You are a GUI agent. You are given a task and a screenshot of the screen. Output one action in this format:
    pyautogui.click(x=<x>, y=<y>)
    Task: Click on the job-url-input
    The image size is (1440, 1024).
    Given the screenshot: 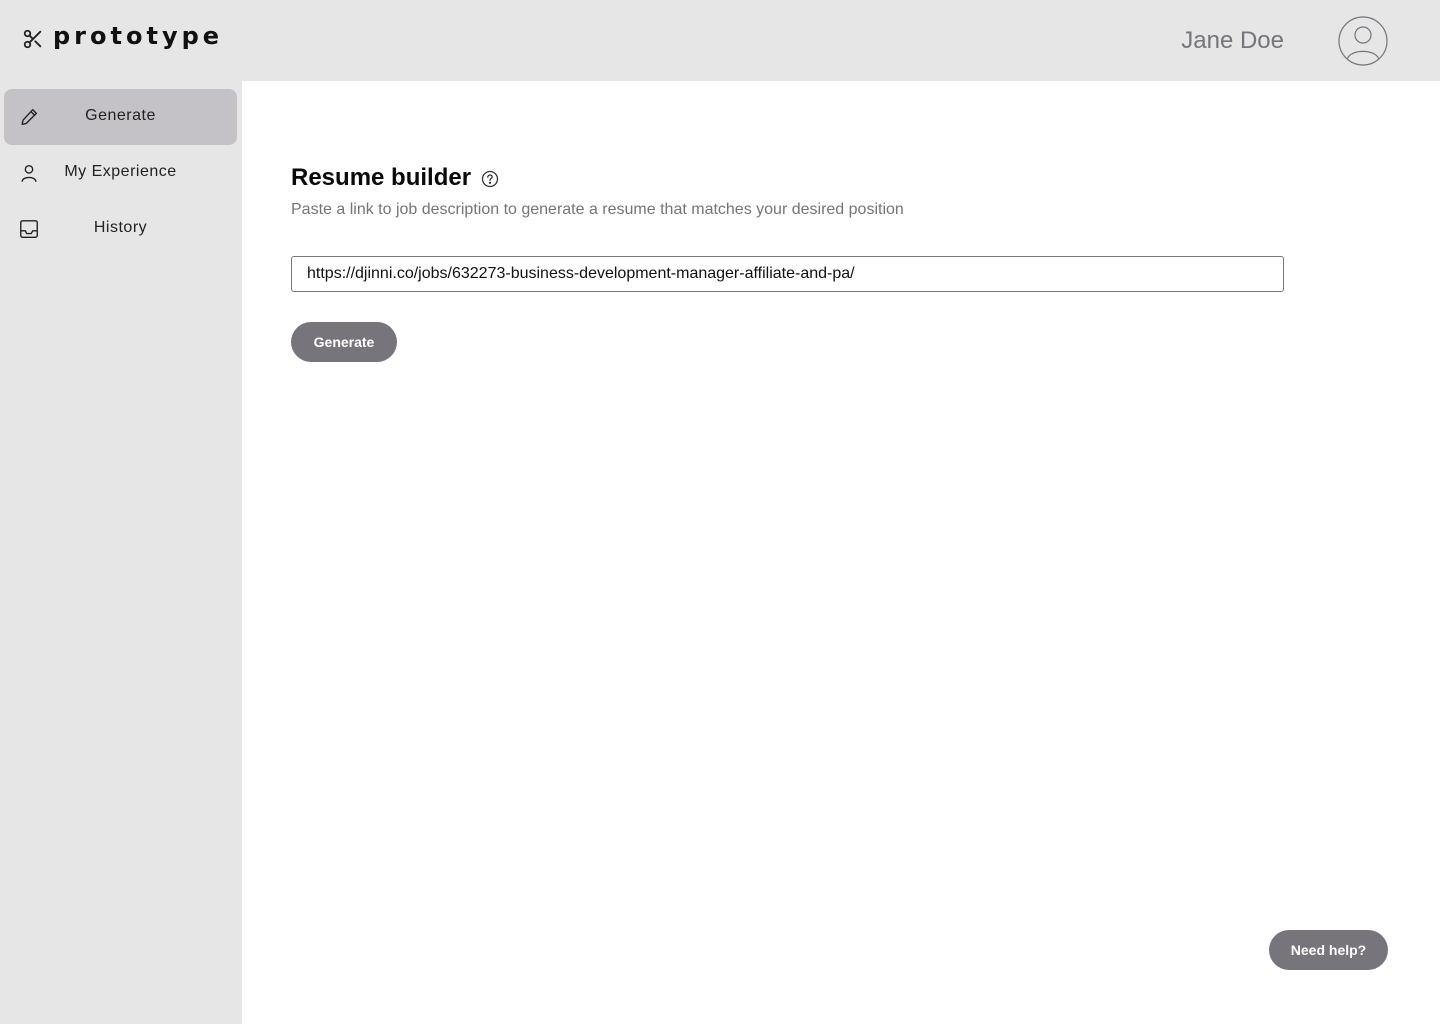 What is the action you would take?
    pyautogui.click(x=787, y=274)
    